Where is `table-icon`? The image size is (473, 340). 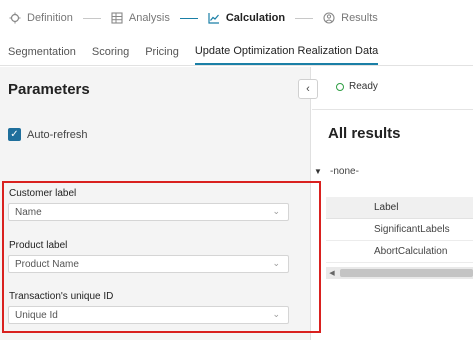
table-icon is located at coordinates (117, 18).